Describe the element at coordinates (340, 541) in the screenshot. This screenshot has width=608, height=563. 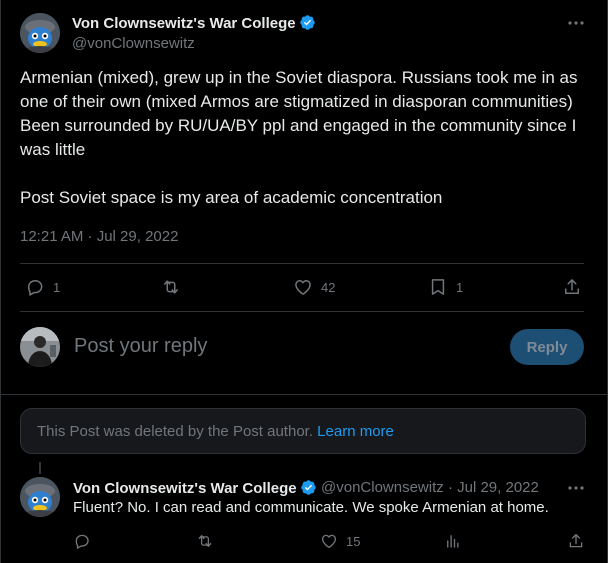
I see `reply-post-like-action: 15` at that location.